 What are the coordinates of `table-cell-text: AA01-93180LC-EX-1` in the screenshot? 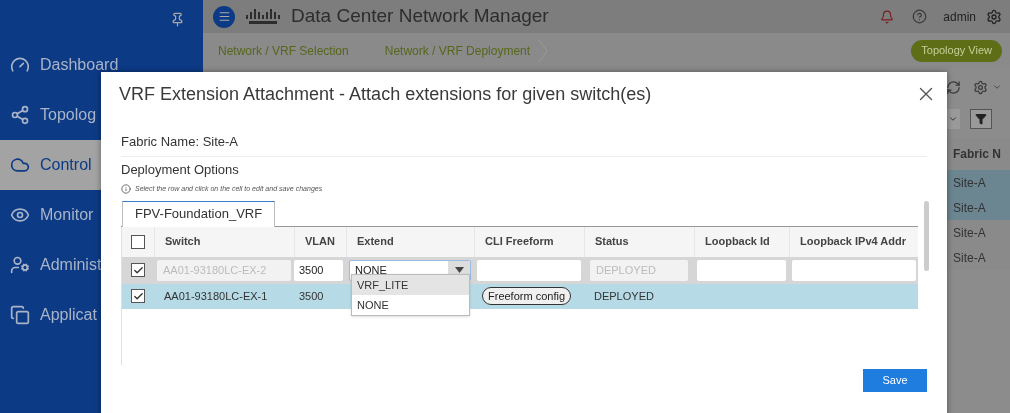 It's located at (216, 296).